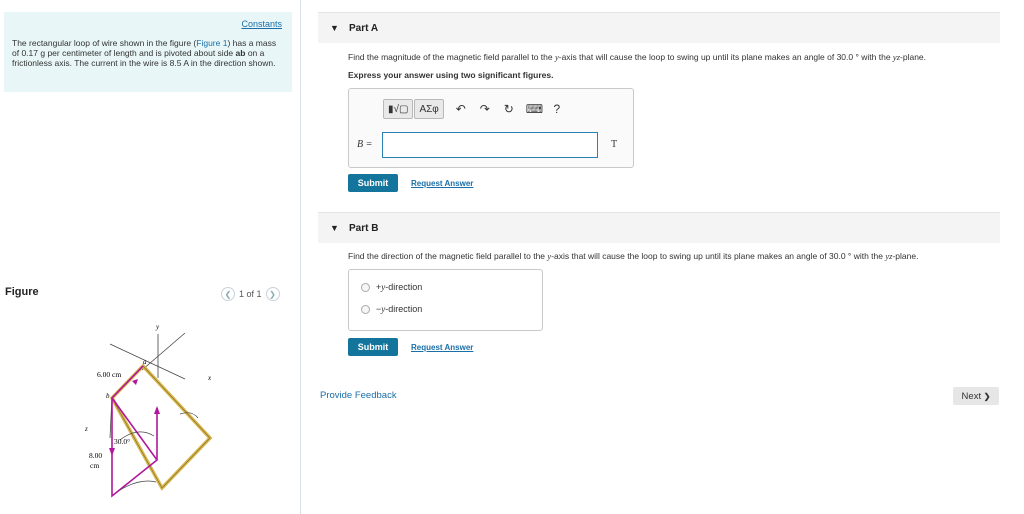 The height and width of the screenshot is (514, 1024). I want to click on answer-box: ▮√▢ ΑΣφ ↶ ↷ ↻ ⌨ ? B = T, so click(491, 128).